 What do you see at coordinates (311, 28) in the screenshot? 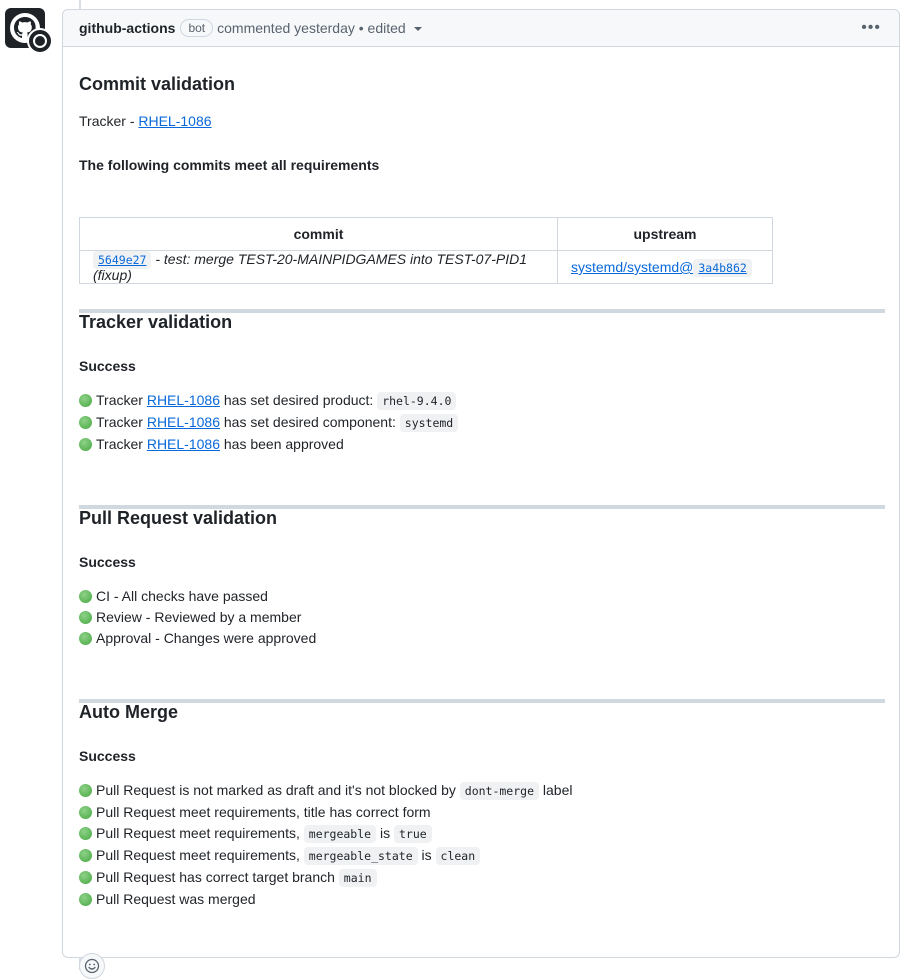
I see `comment-meta: commented yesterday • edited` at bounding box center [311, 28].